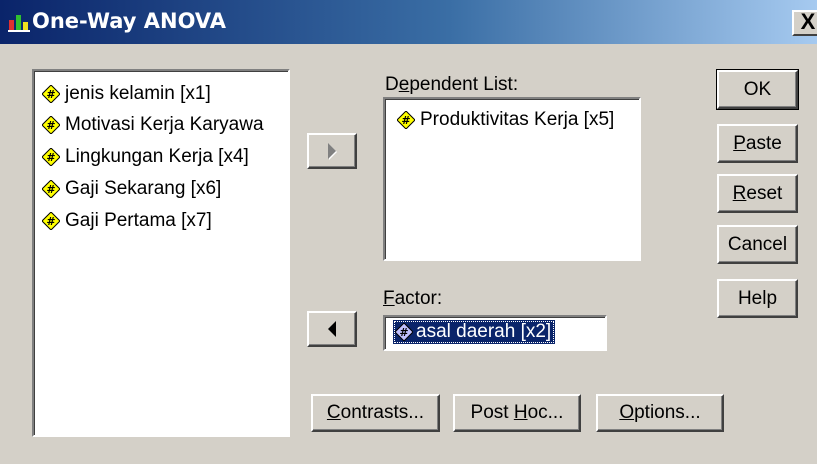  I want to click on arrow-left-icon, so click(332, 329).